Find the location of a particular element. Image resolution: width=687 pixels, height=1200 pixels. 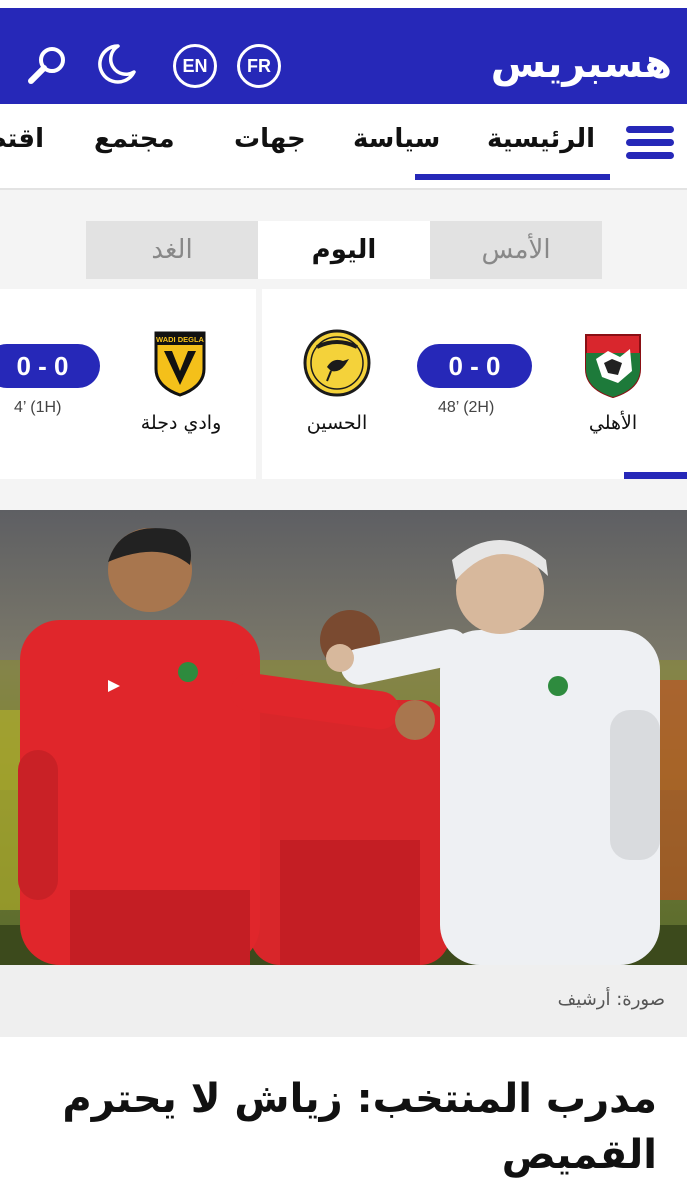

nav-item-home: الرئيسية is located at coordinates (541, 139).